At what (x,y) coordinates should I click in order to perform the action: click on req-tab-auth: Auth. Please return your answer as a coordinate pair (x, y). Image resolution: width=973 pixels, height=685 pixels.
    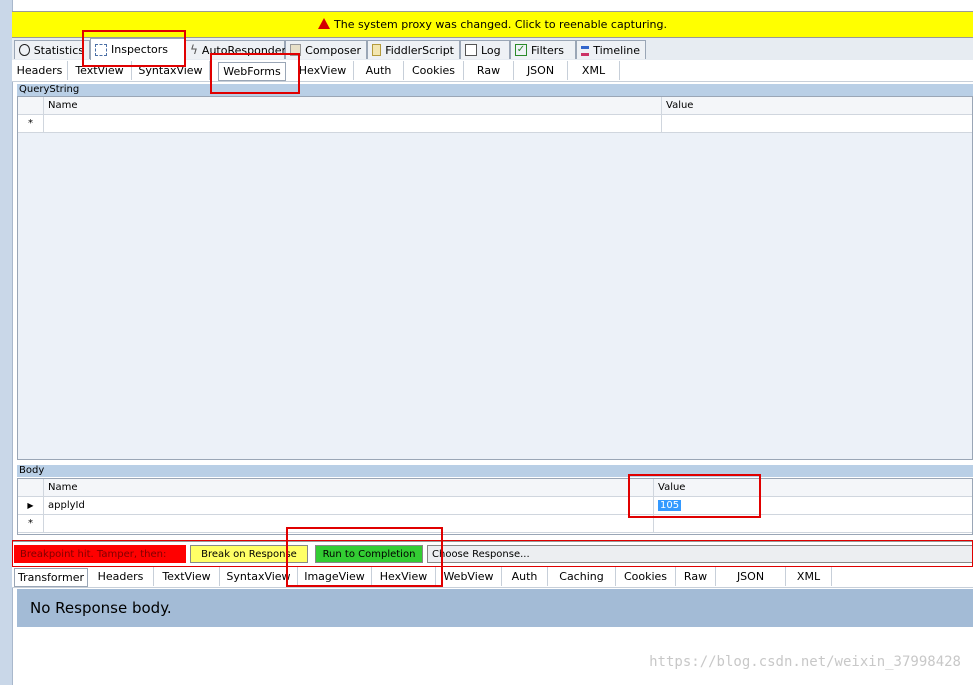
    Looking at the image, I should click on (379, 70).